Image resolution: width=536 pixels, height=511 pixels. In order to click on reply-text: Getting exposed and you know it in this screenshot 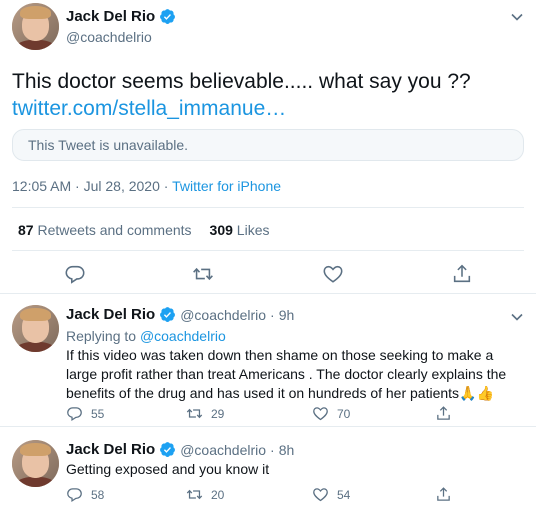, I will do `click(168, 469)`.